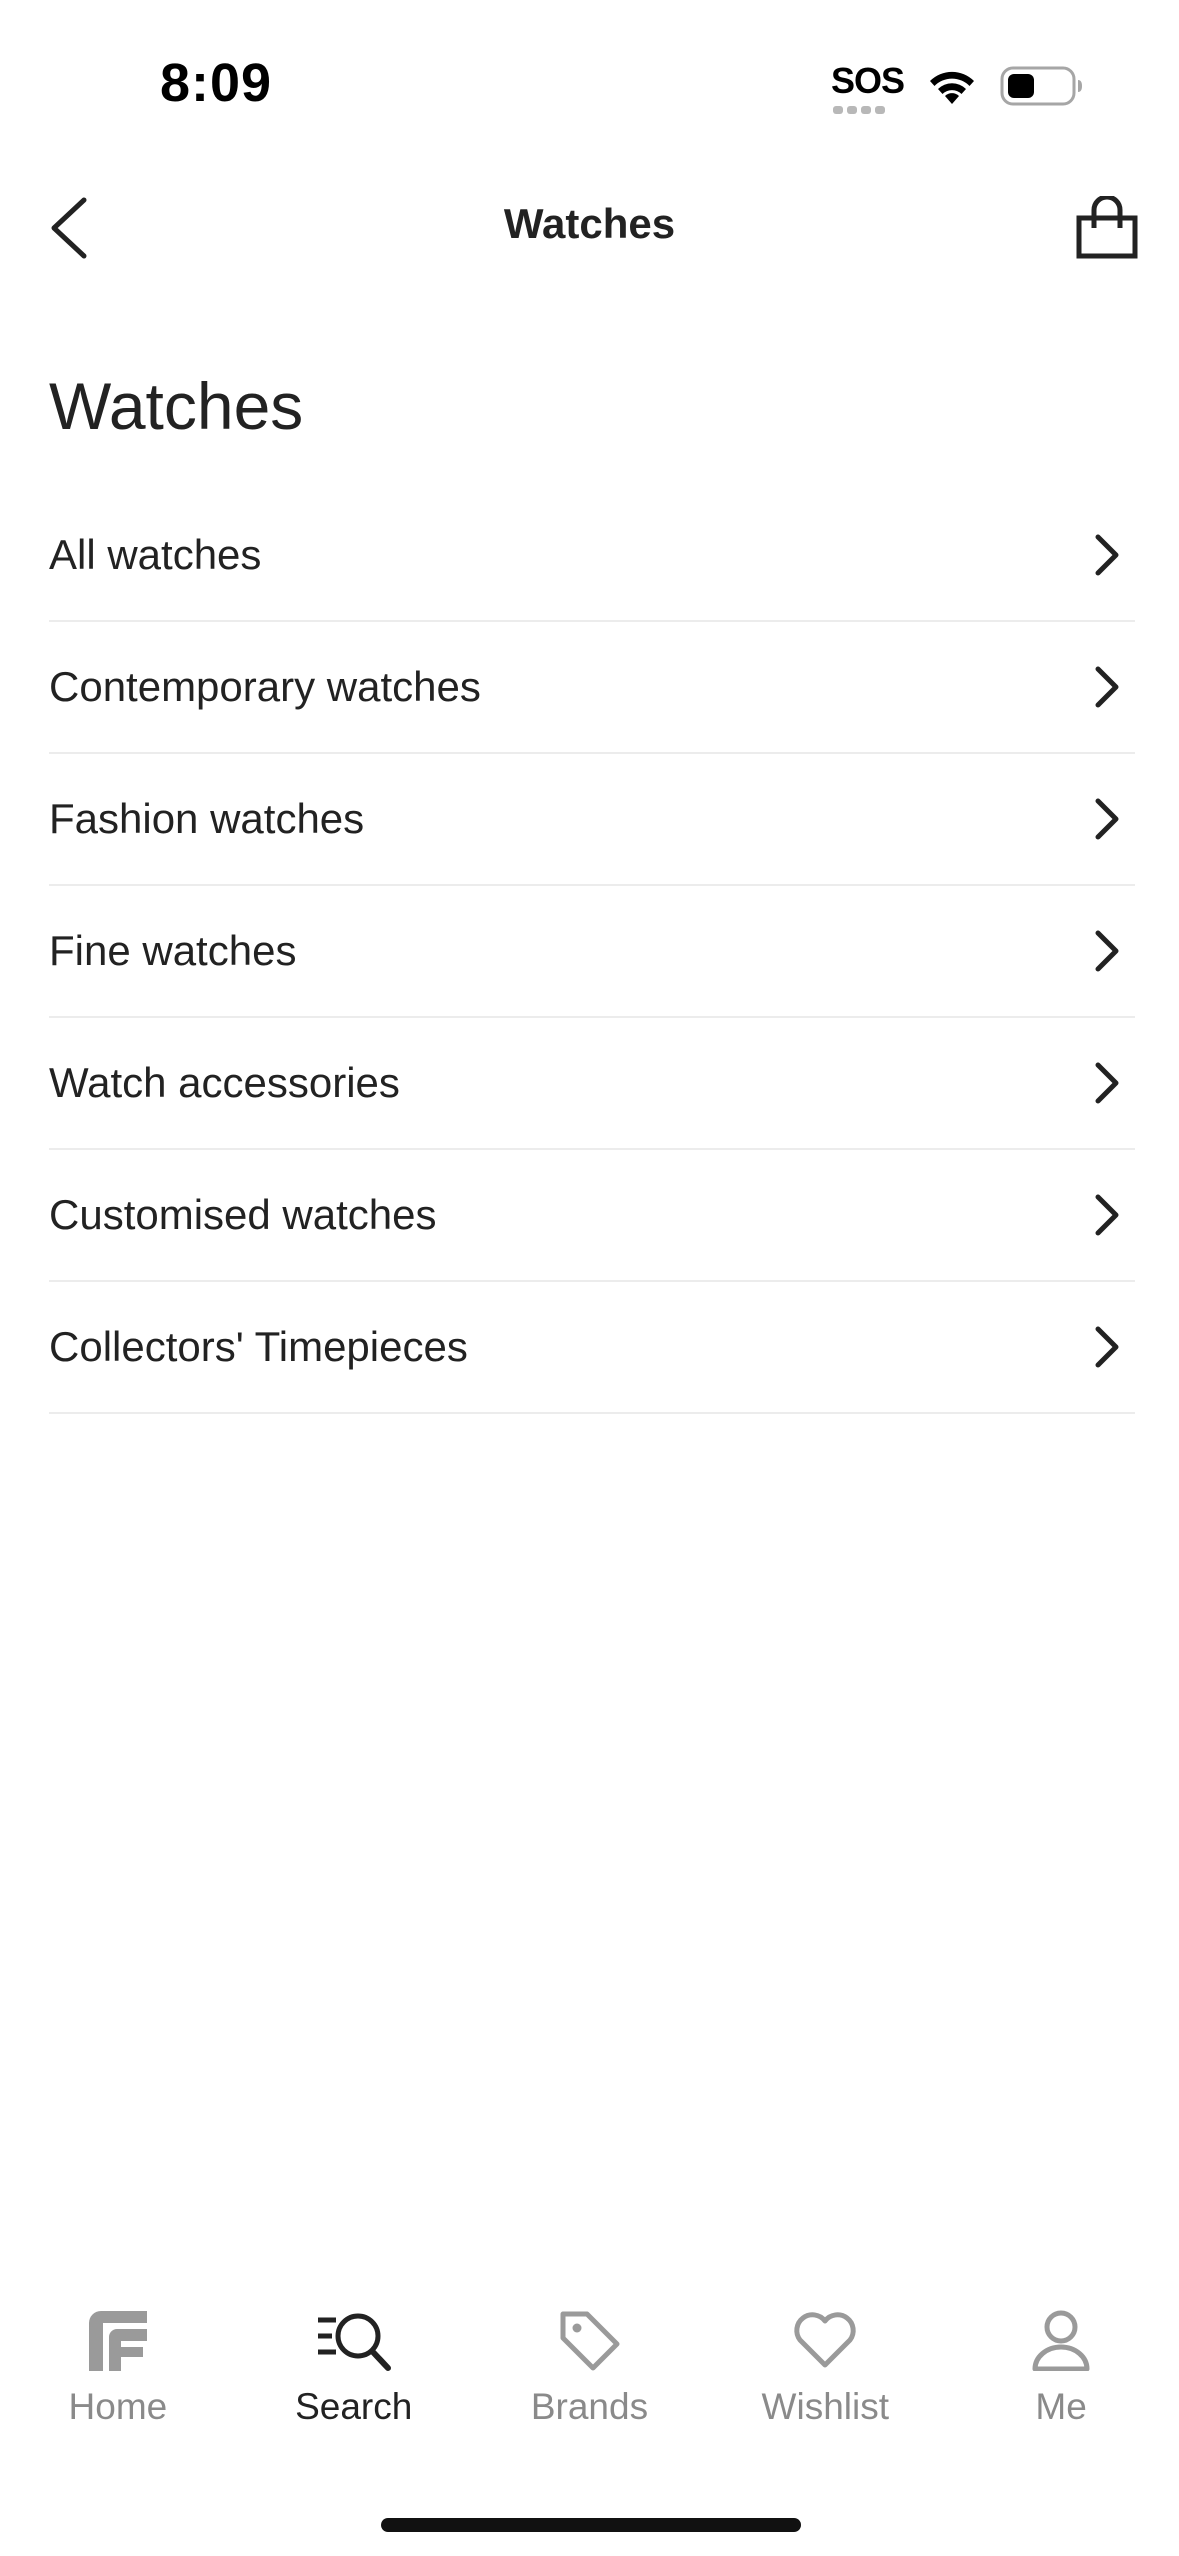 The width and height of the screenshot is (1179, 2556). I want to click on tab-search: Search, so click(354, 2364).